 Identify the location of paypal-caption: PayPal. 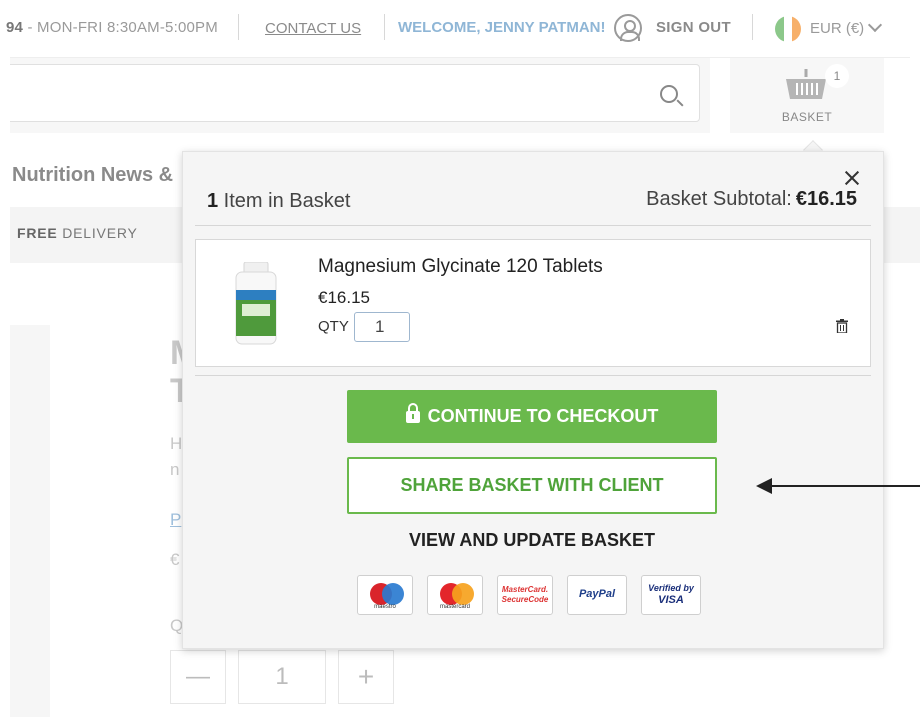
(597, 594).